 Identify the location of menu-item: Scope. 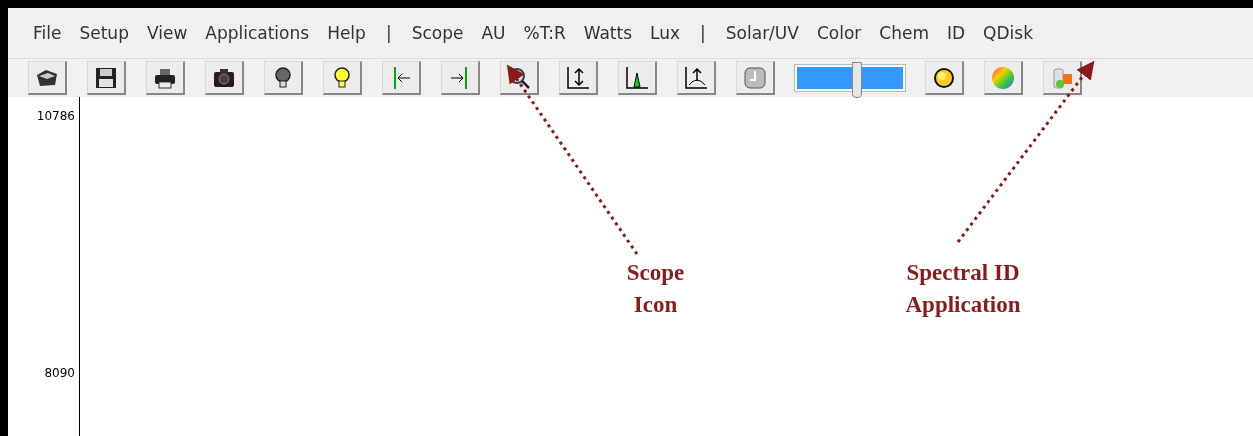
(437, 33).